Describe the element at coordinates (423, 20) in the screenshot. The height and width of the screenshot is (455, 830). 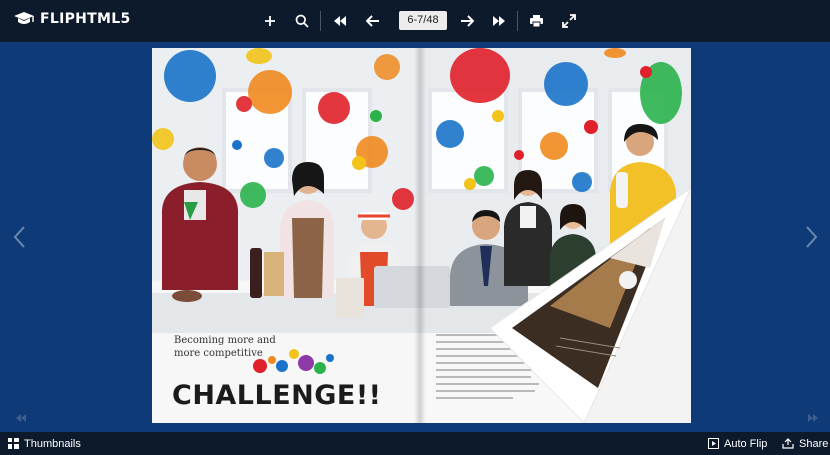
I see `page-number-input: 6-7/48` at that location.